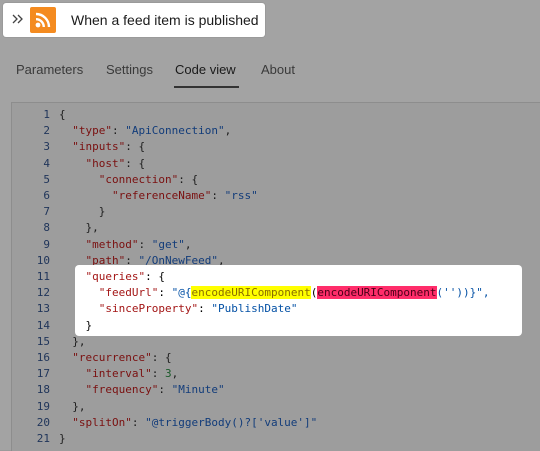 This screenshot has height=451, width=540. I want to click on line-number: 21, so click(43, 438).